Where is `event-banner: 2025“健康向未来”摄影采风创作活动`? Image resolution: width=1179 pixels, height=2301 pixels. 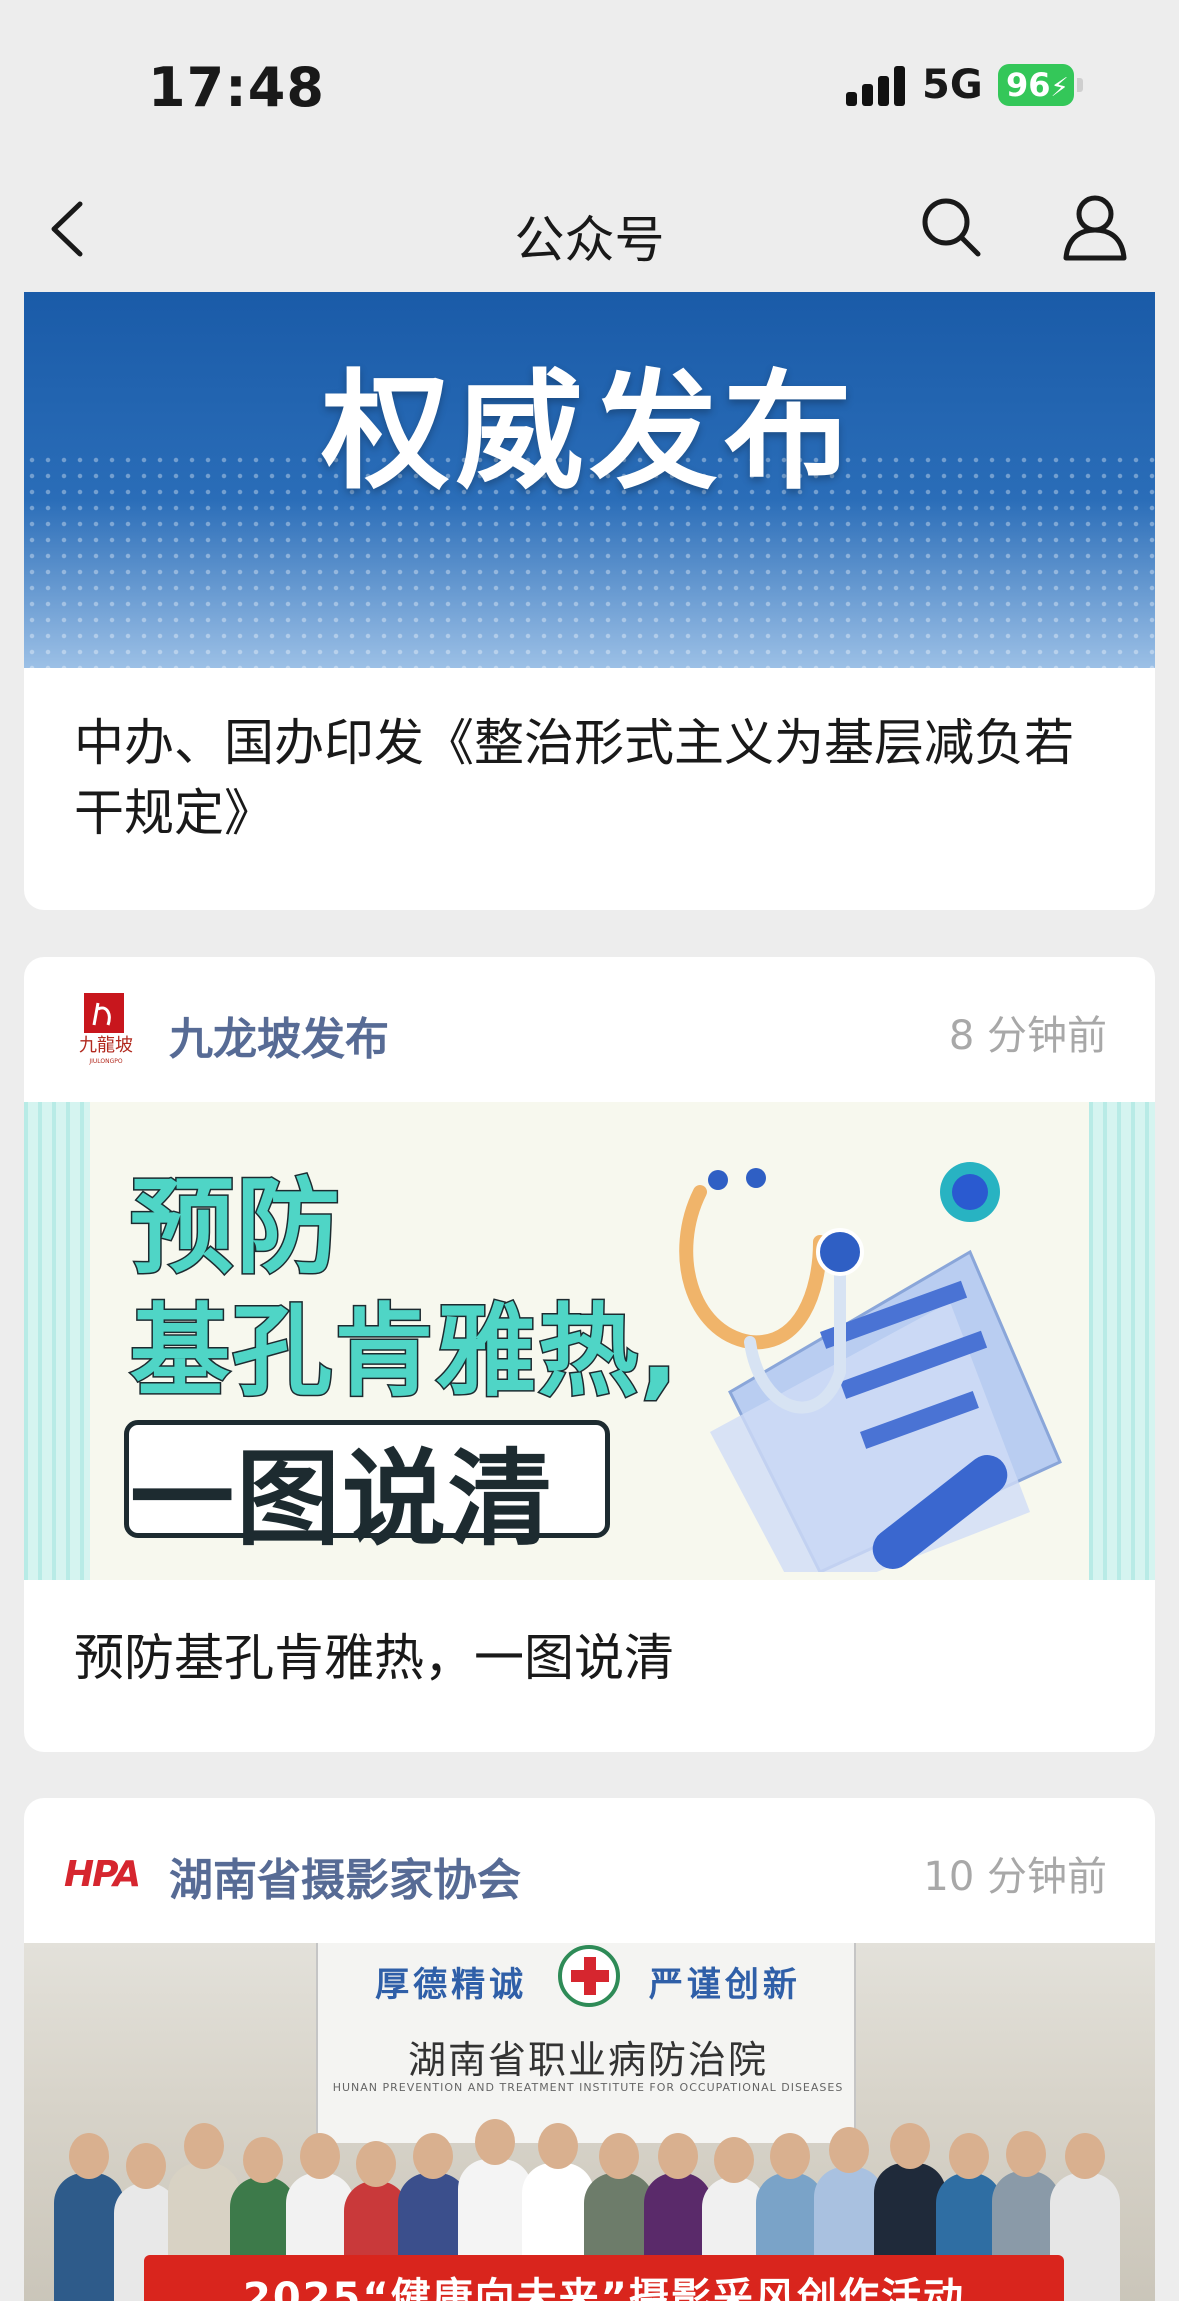 event-banner: 2025“健康向未来”摄影采风创作活动 is located at coordinates (604, 2278).